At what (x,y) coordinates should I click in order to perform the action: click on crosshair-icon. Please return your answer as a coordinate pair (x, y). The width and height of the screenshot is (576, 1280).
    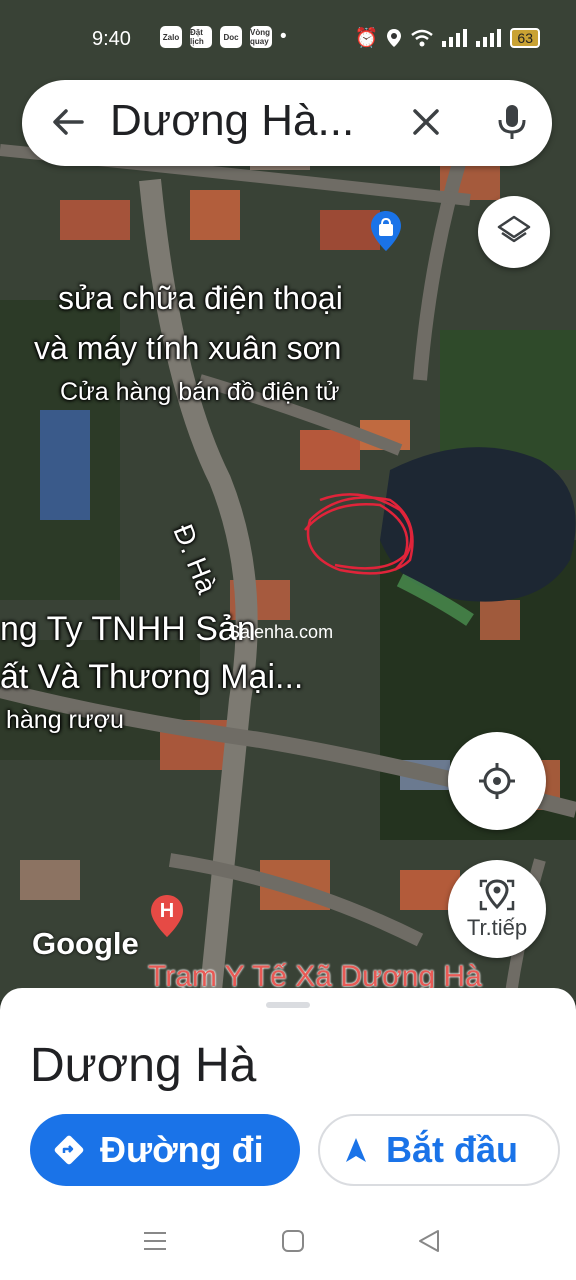
    Looking at the image, I should click on (497, 781).